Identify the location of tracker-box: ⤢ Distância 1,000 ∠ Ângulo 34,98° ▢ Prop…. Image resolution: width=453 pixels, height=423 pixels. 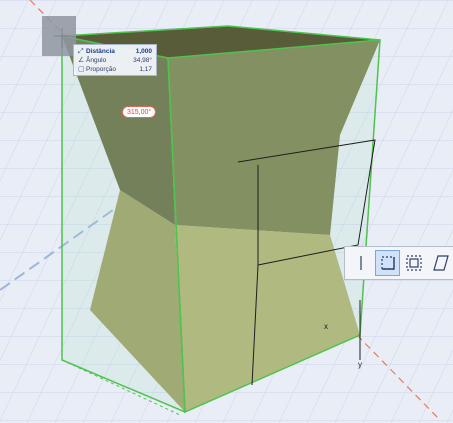
(115, 60).